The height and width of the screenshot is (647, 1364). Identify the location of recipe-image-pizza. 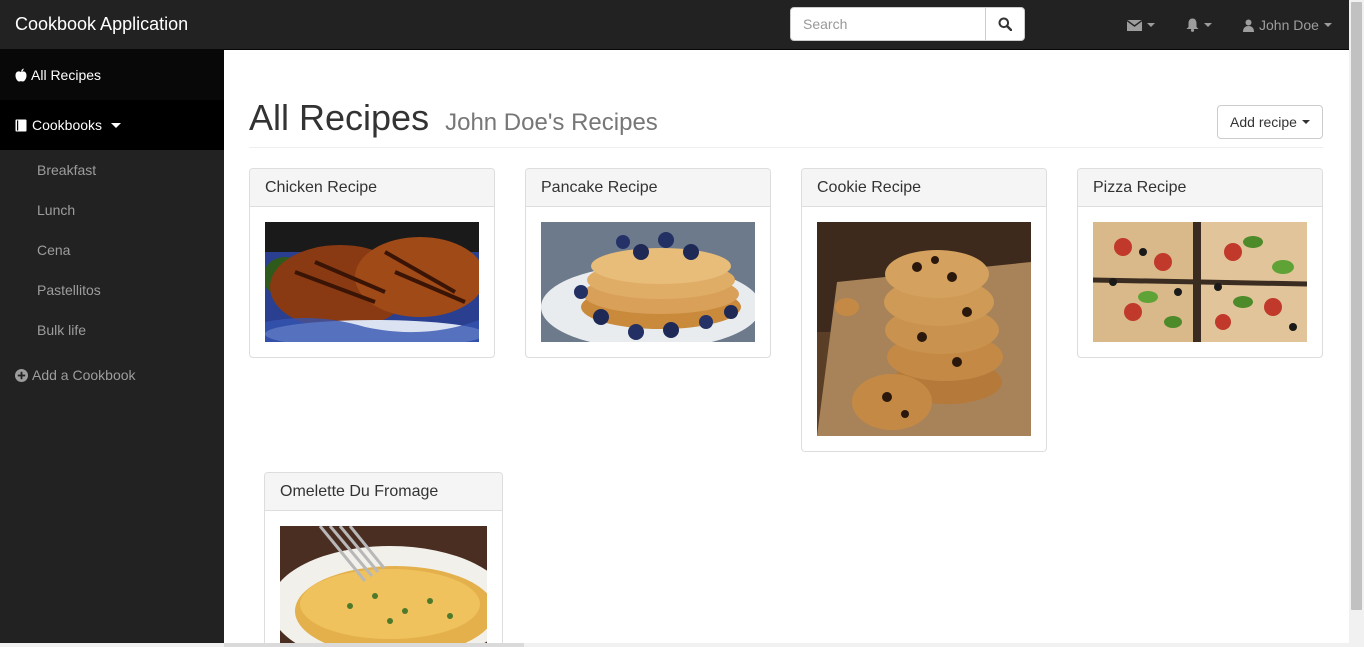
(1200, 282).